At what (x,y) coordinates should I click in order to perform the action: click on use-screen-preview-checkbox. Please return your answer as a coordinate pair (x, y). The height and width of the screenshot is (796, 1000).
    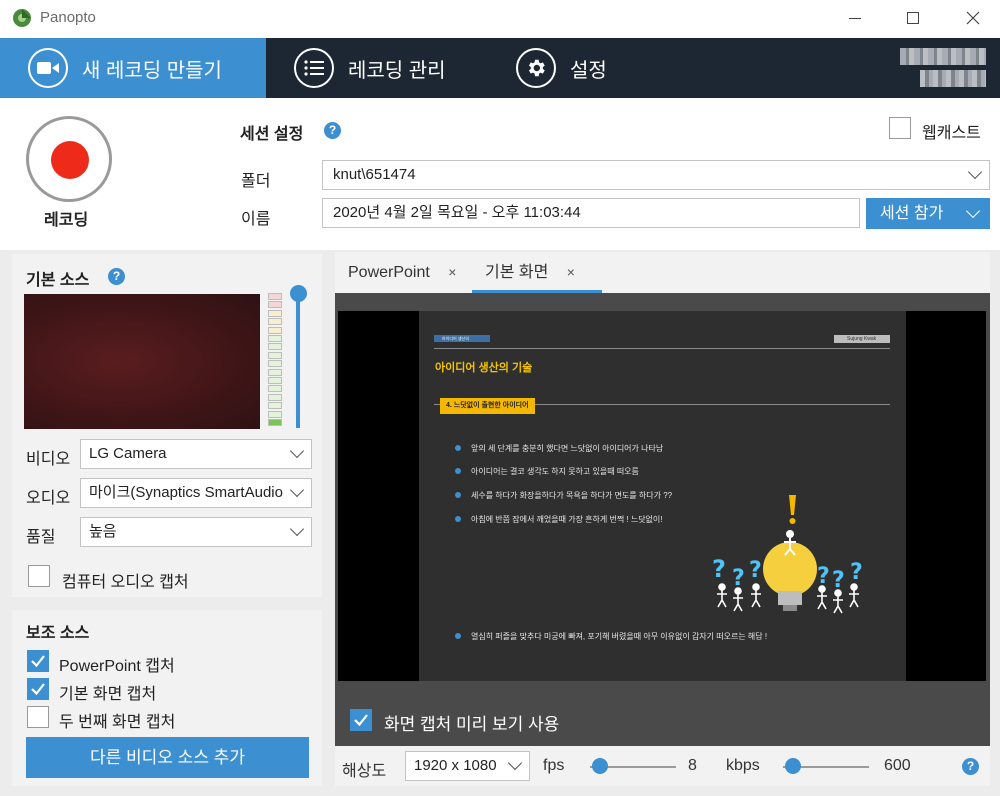
    Looking at the image, I should click on (361, 720).